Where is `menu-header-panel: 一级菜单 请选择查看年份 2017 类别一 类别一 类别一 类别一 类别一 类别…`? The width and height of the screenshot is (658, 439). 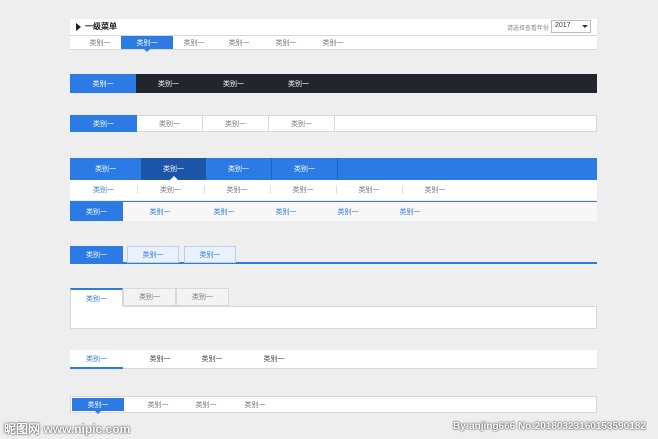
menu-header-panel: 一级菜单 请选择查看年份 2017 类别一 类别一 类别一 类别一 类别一 类别… is located at coordinates (333, 35).